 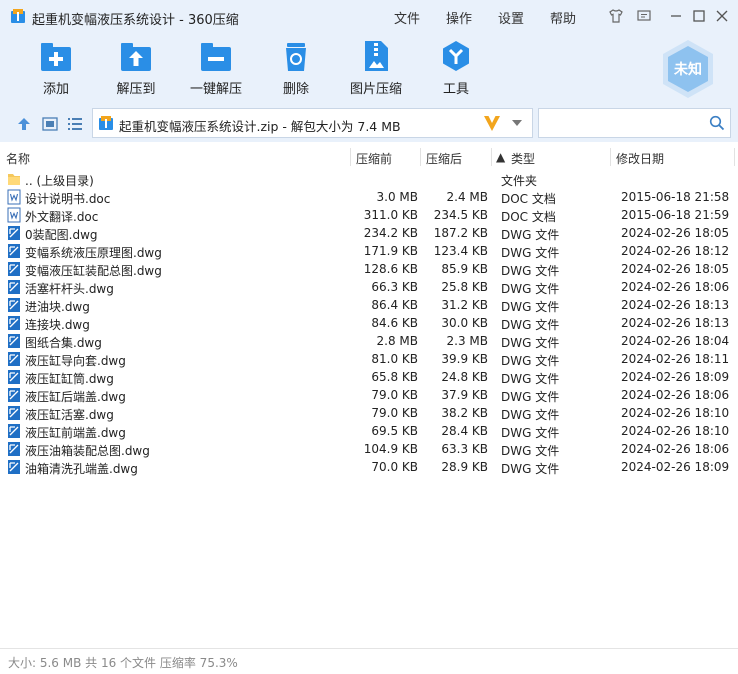 I want to click on extract-to-icon, so click(x=136, y=57).